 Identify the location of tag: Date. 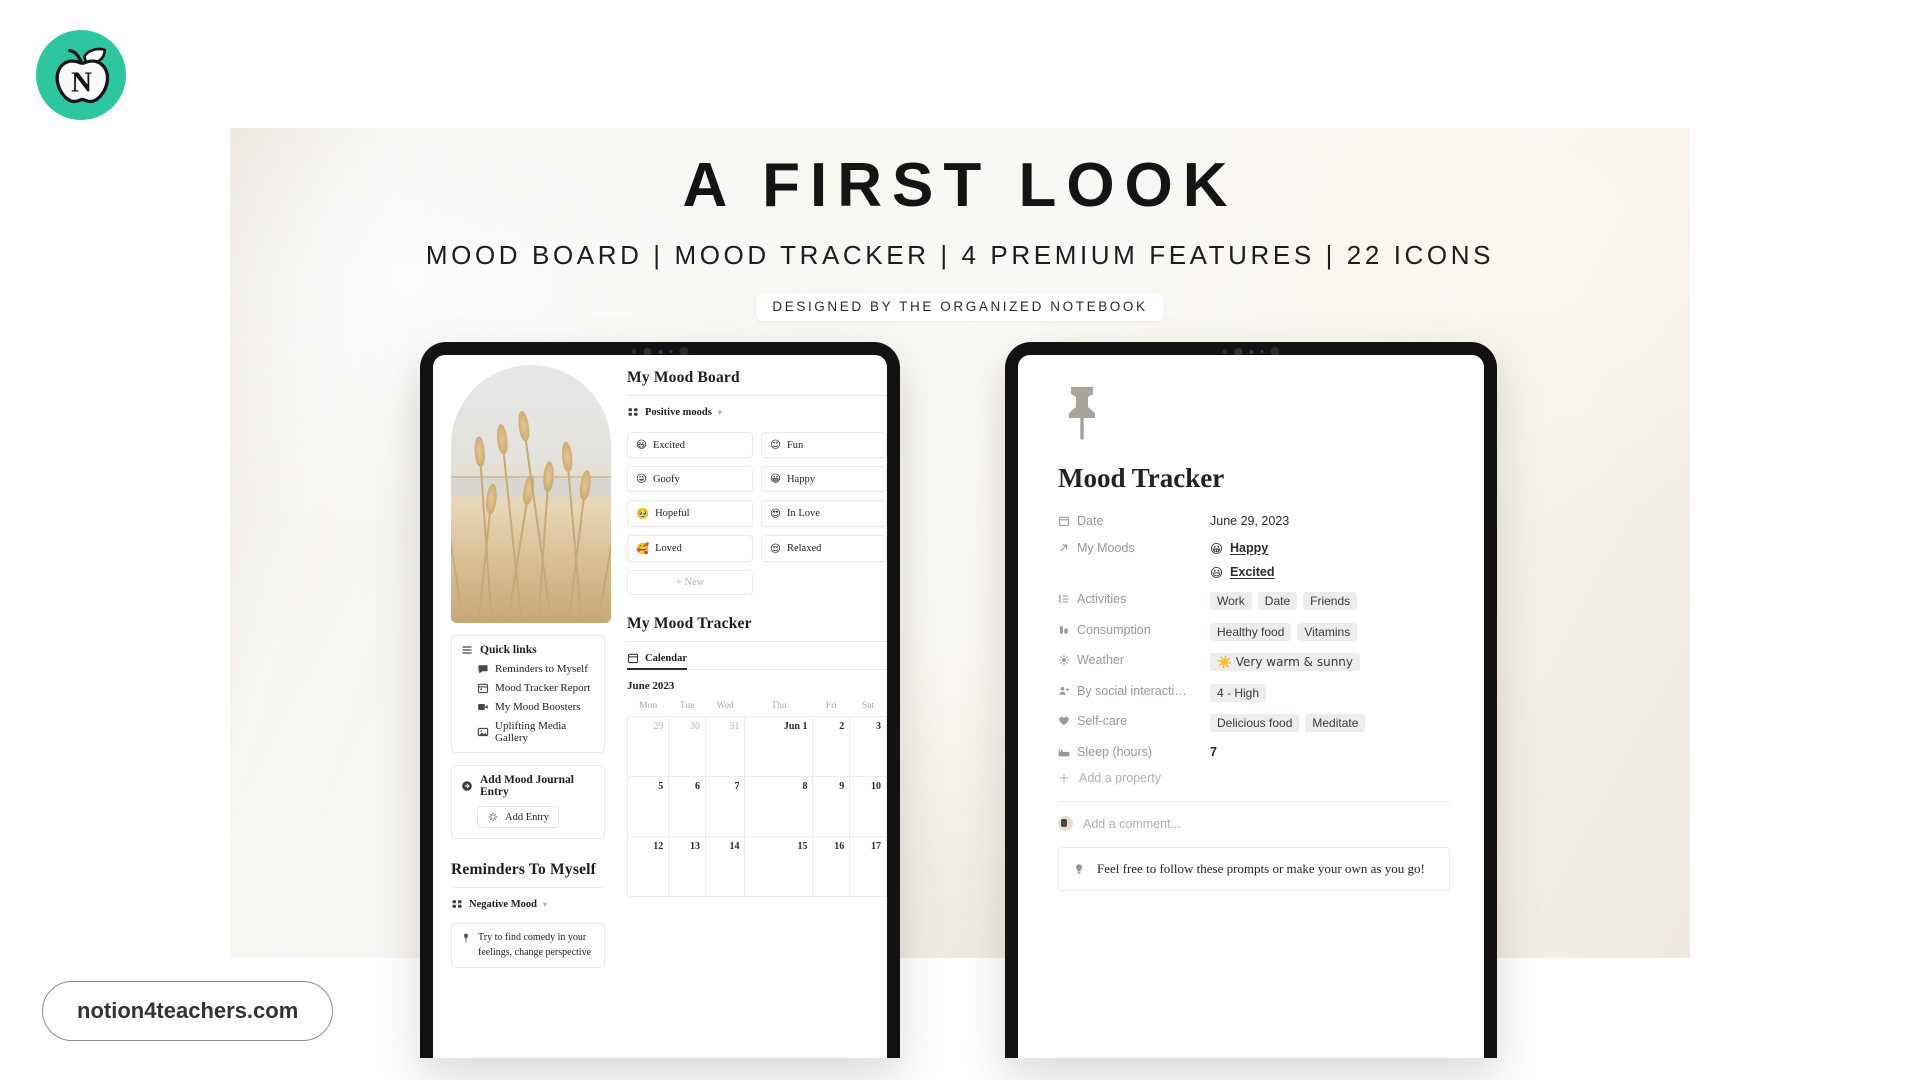
(1277, 601).